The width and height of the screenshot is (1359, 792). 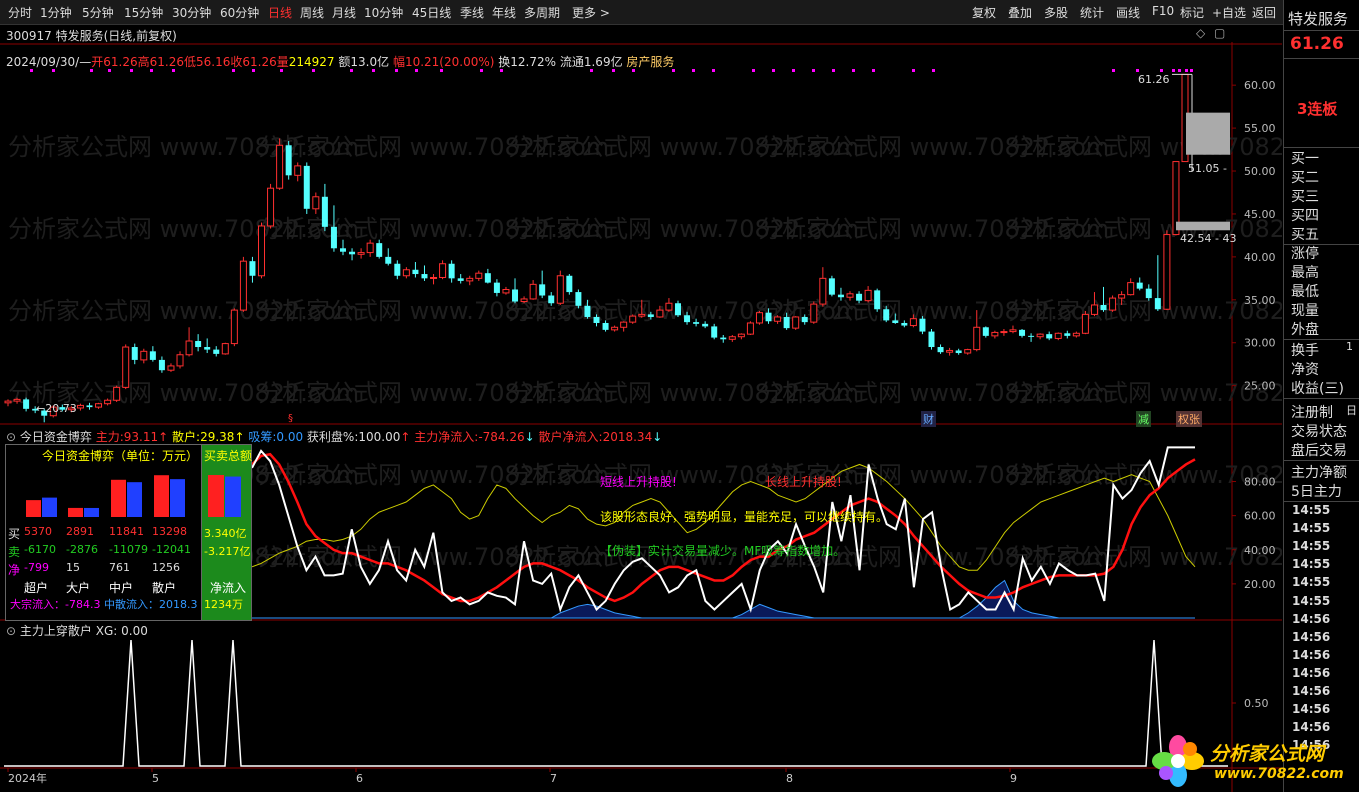 What do you see at coordinates (553, 778) in the screenshot?
I see `x-axis-label: 7` at bounding box center [553, 778].